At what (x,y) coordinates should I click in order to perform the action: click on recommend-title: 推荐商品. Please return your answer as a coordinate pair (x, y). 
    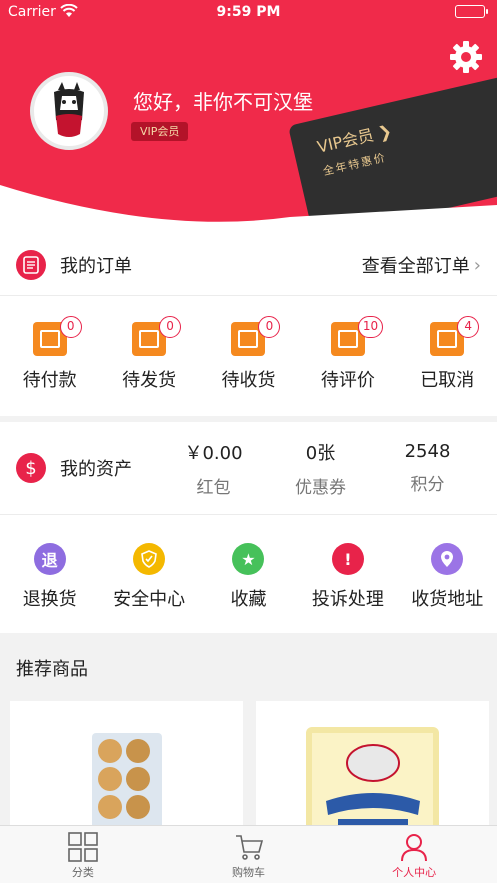
    Looking at the image, I should click on (52, 669).